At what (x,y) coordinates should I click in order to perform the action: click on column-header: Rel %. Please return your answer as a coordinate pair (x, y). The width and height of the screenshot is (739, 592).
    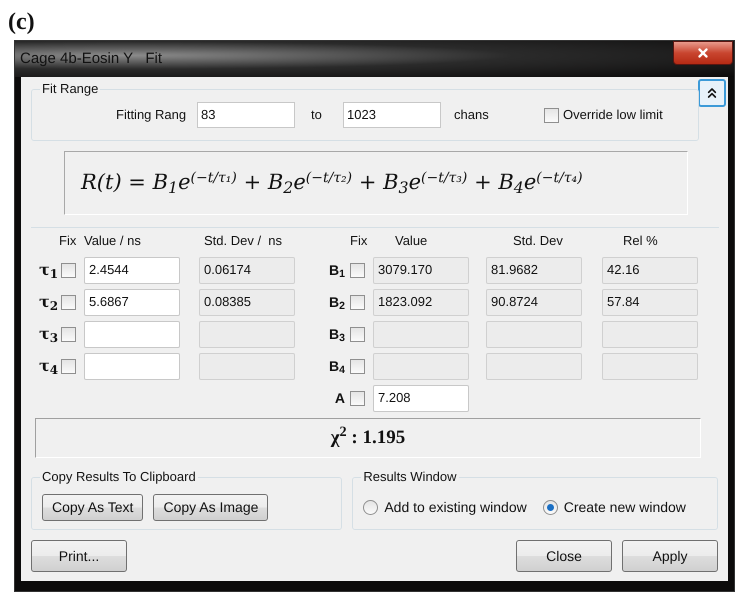
    Looking at the image, I should click on (640, 241).